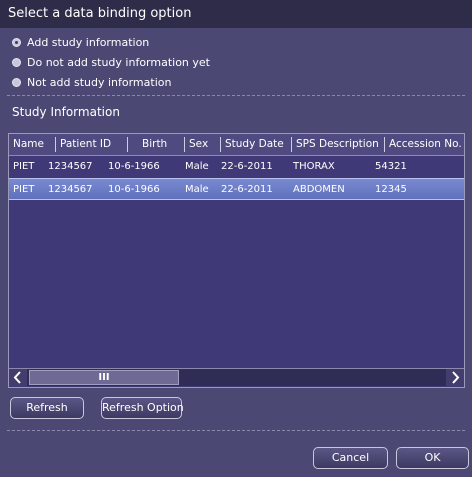 This screenshot has width=472, height=477. I want to click on study-information-heading: Study Information, so click(66, 112).